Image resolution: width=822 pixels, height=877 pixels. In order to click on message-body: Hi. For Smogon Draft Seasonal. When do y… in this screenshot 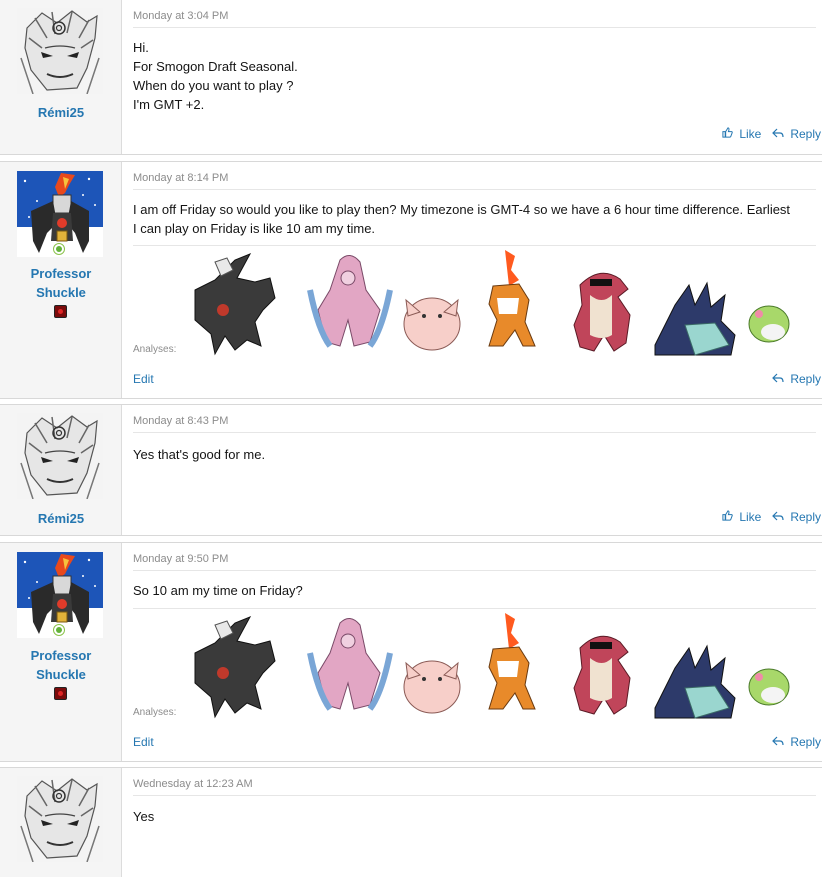, I will do `click(473, 76)`.